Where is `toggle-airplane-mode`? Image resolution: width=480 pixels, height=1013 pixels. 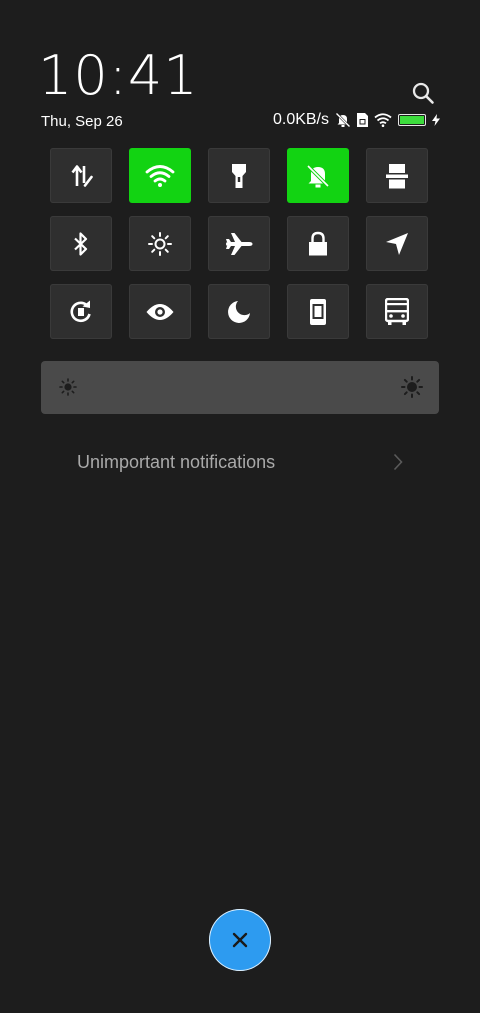 toggle-airplane-mode is located at coordinates (239, 243).